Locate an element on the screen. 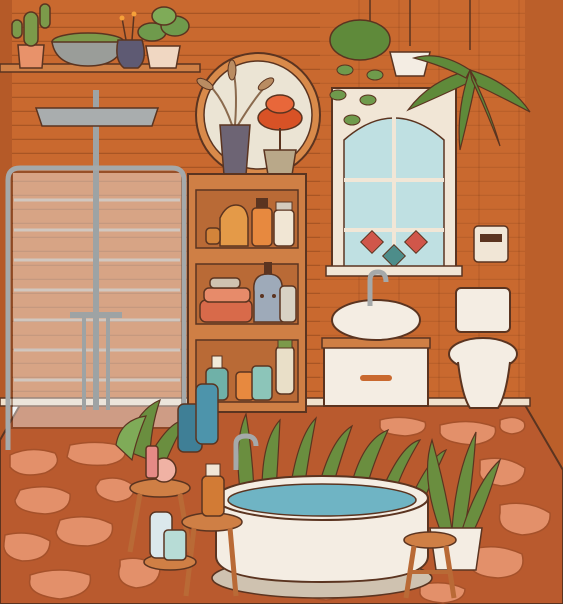 The height and width of the screenshot is (604, 563). spray-bottle-icon is located at coordinates (288, 304).